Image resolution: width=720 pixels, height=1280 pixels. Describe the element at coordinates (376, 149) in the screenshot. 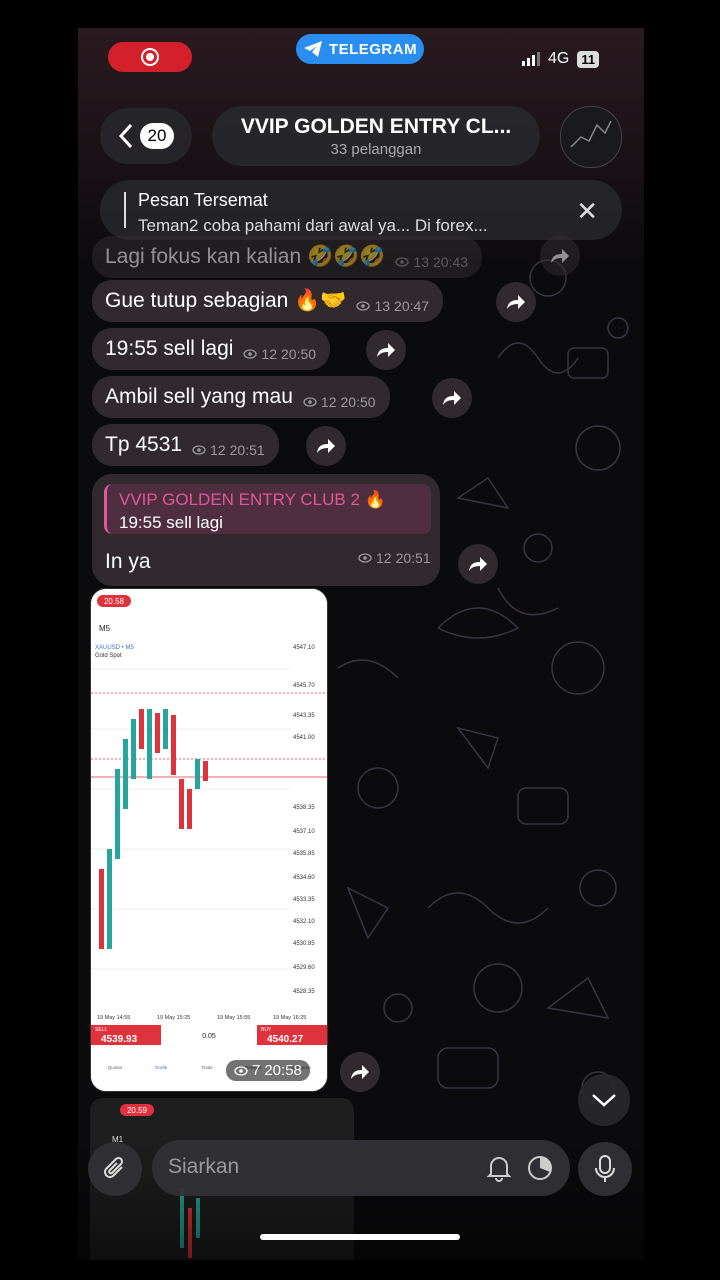

I see `subscriber-count: 33 pelanggan` at that location.